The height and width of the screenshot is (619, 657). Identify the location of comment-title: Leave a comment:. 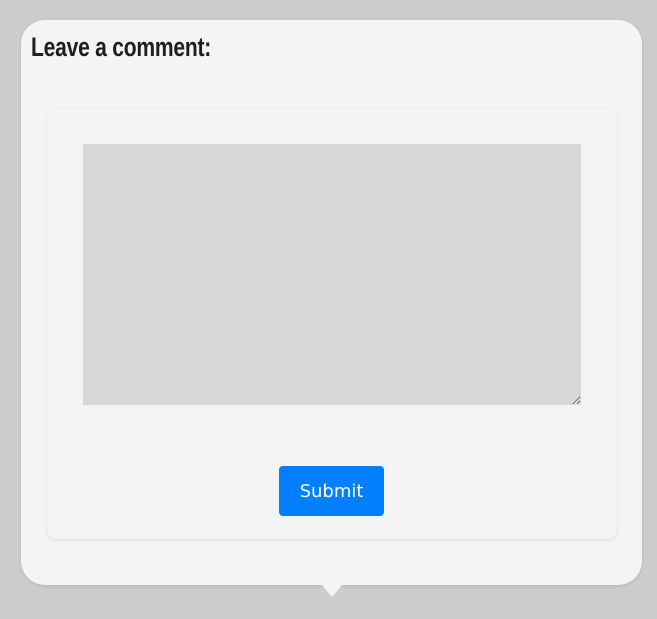
(121, 47).